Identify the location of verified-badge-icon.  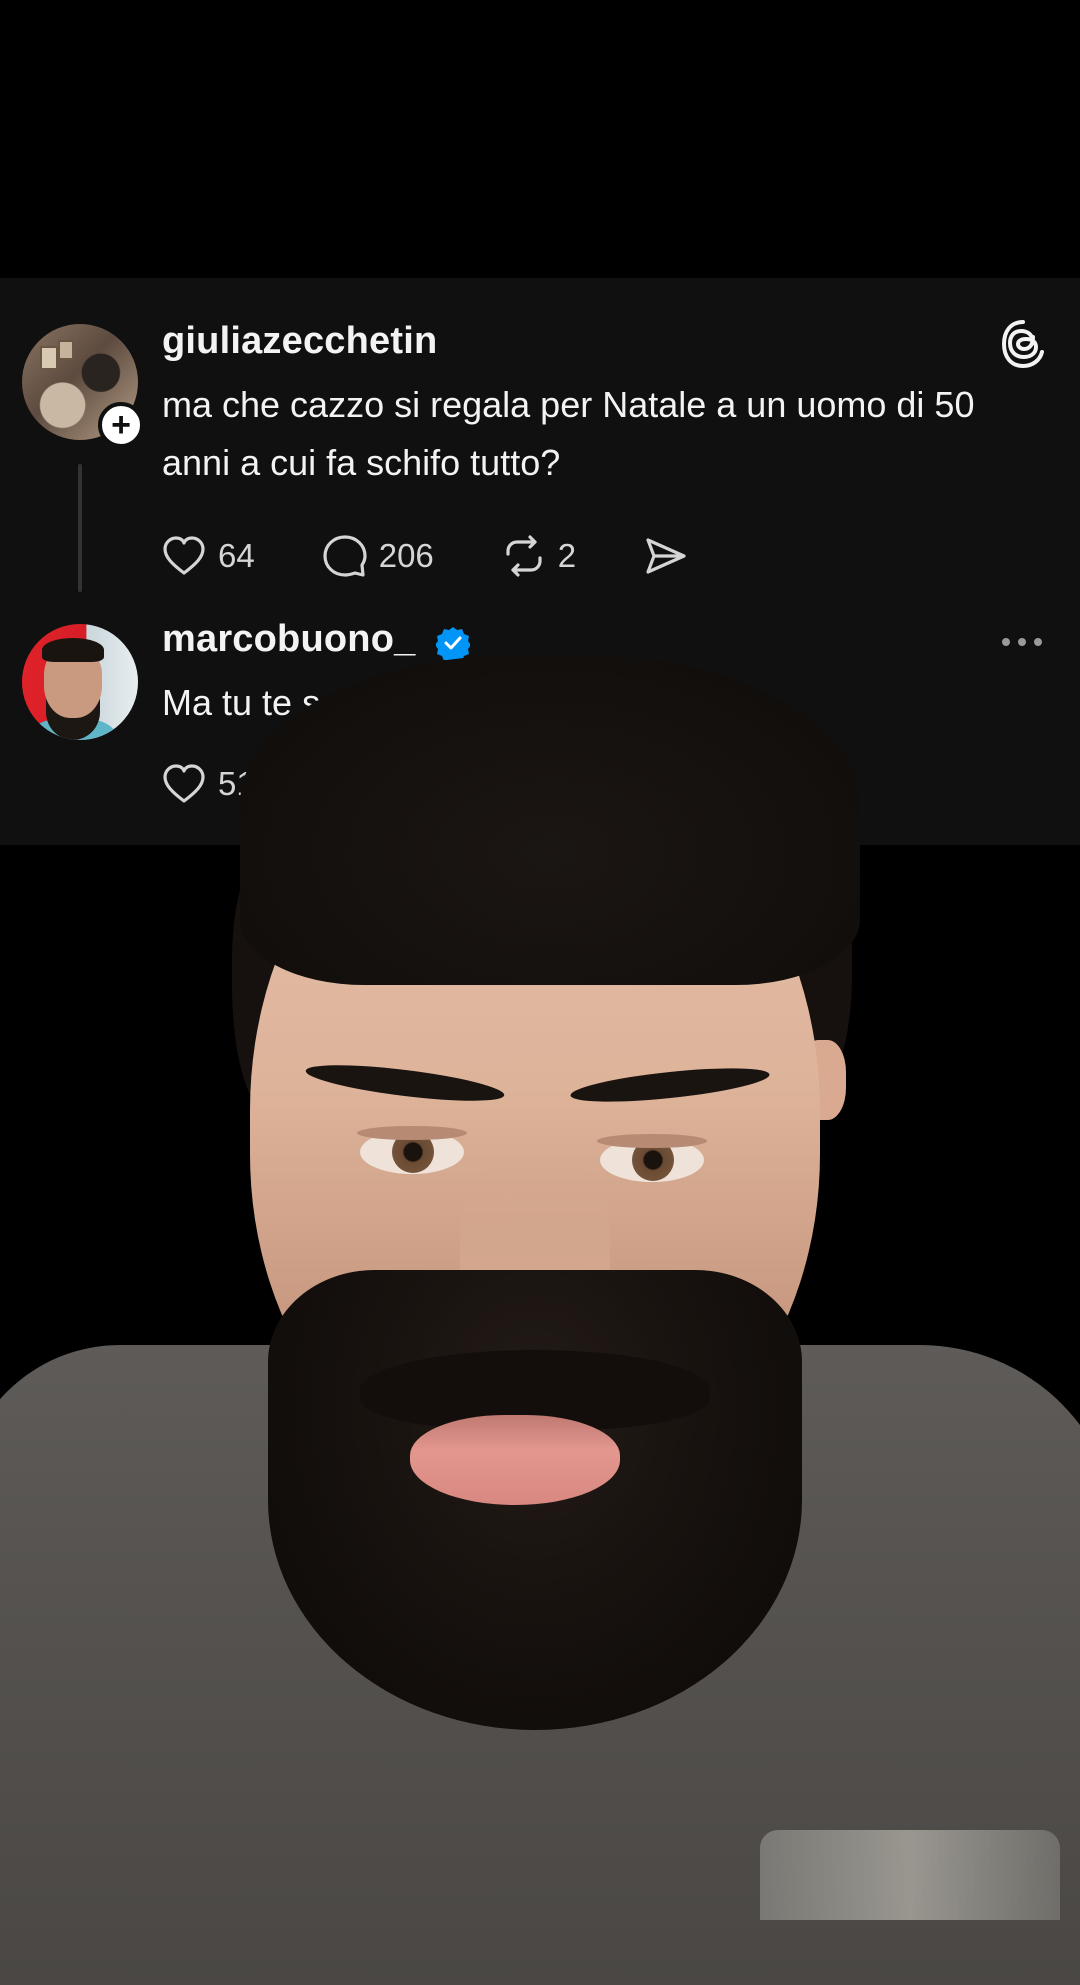
(453, 643).